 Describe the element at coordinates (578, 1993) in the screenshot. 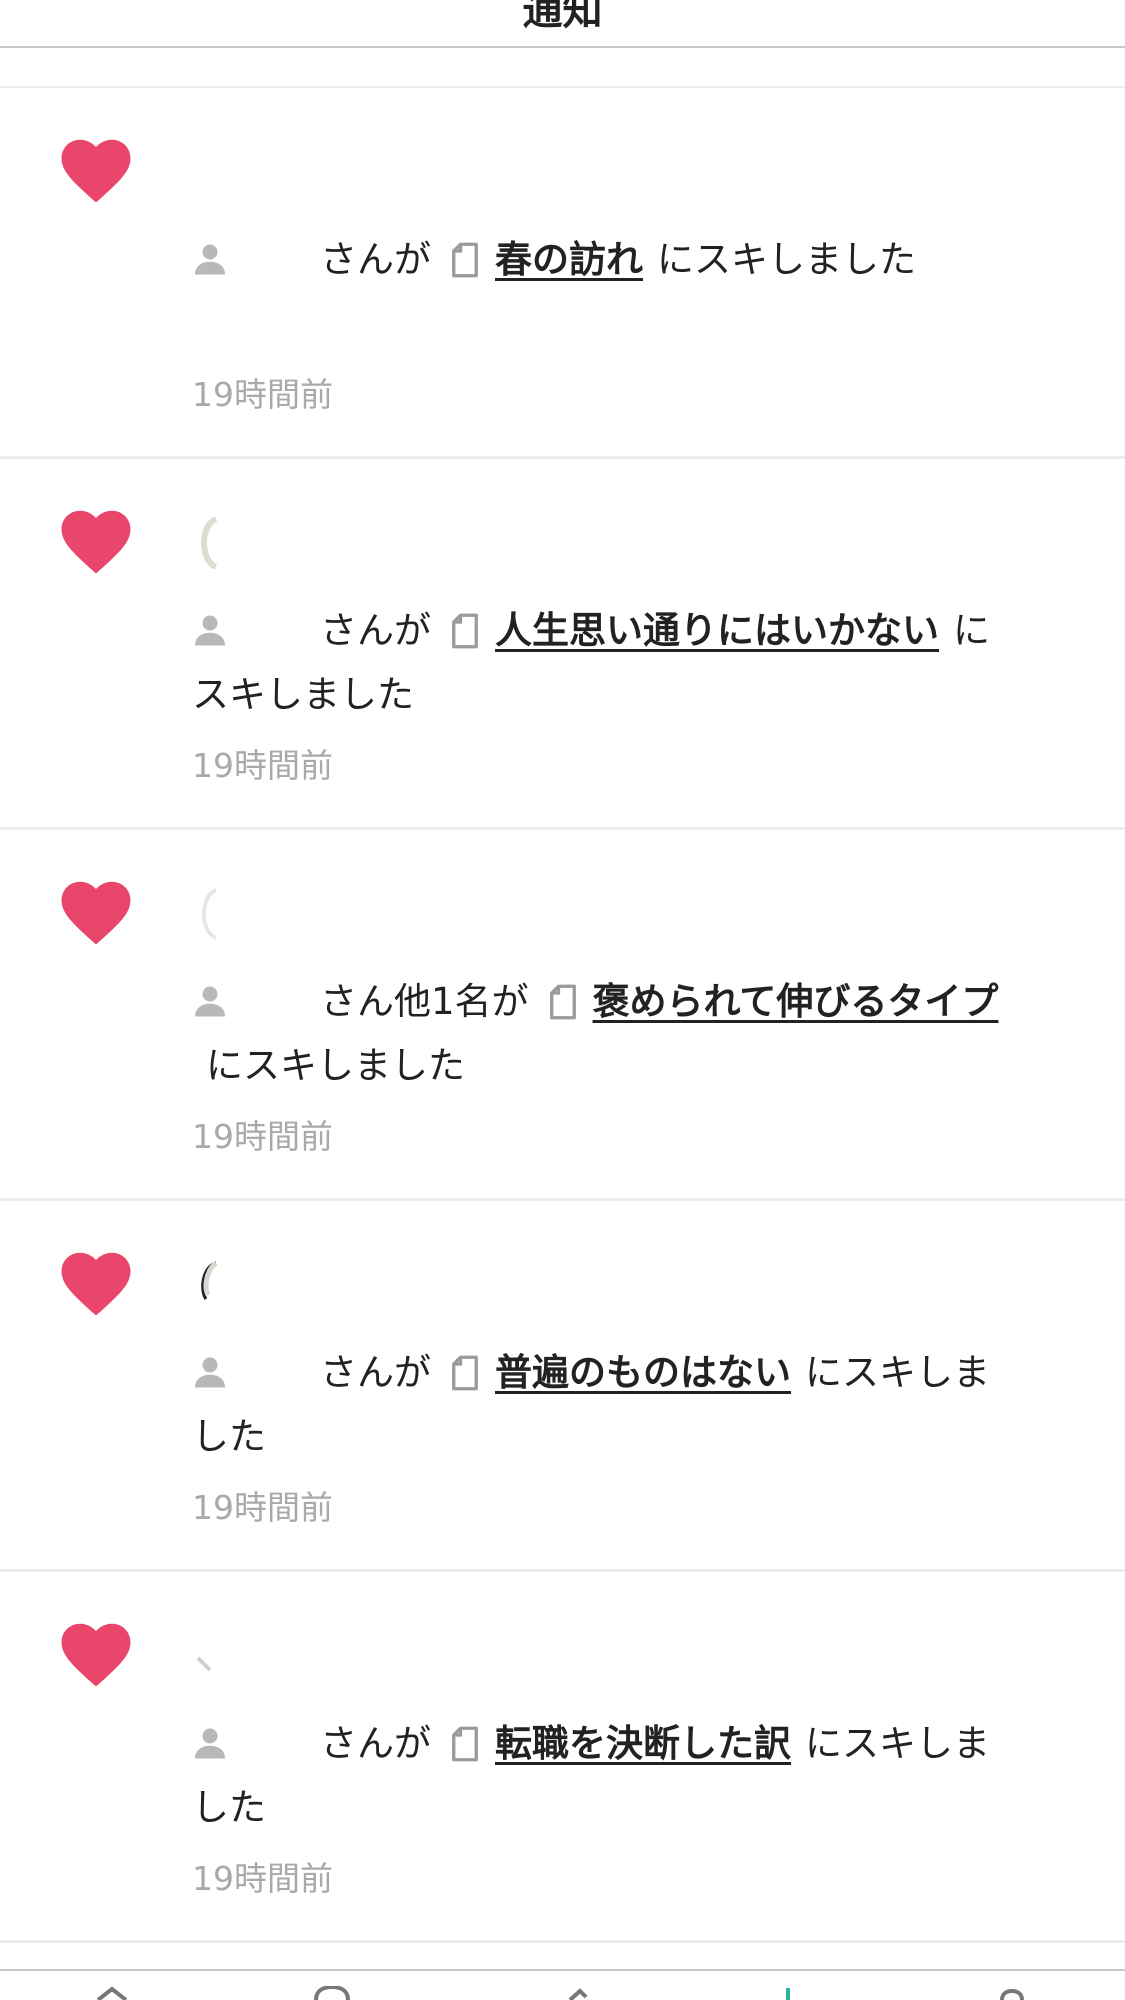

I see `post-icon` at that location.